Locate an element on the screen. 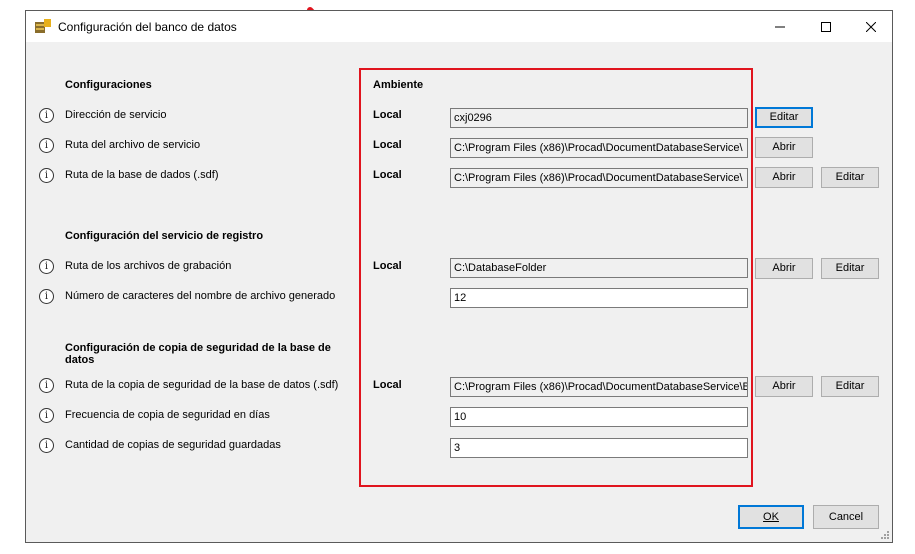 This screenshot has width=915, height=554. label-direccion-servicio: Dirección de servicio is located at coordinates (116, 115).